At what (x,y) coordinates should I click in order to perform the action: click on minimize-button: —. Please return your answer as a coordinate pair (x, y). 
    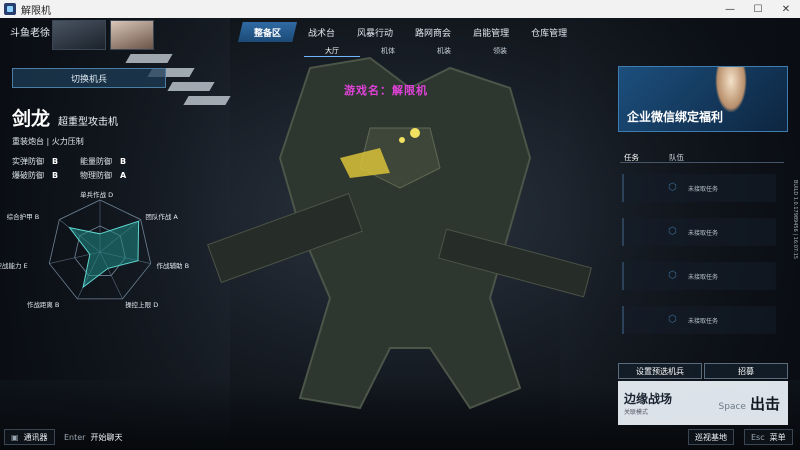
    Looking at the image, I should click on (730, 9).